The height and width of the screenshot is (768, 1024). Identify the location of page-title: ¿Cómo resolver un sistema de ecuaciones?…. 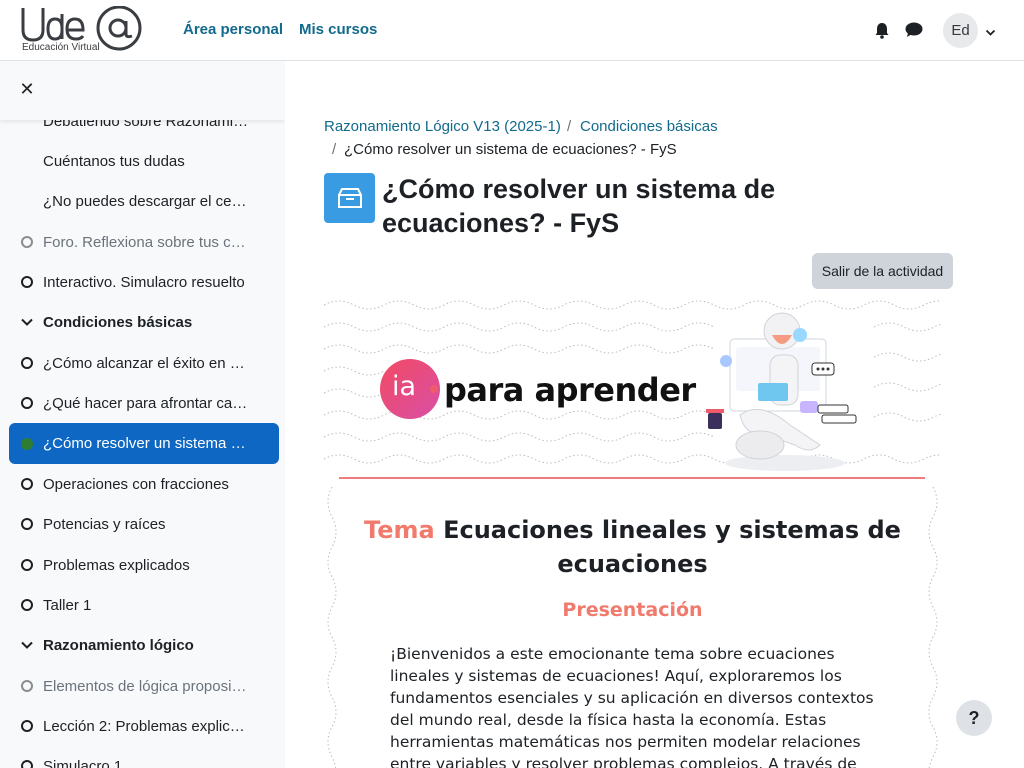
(579, 206).